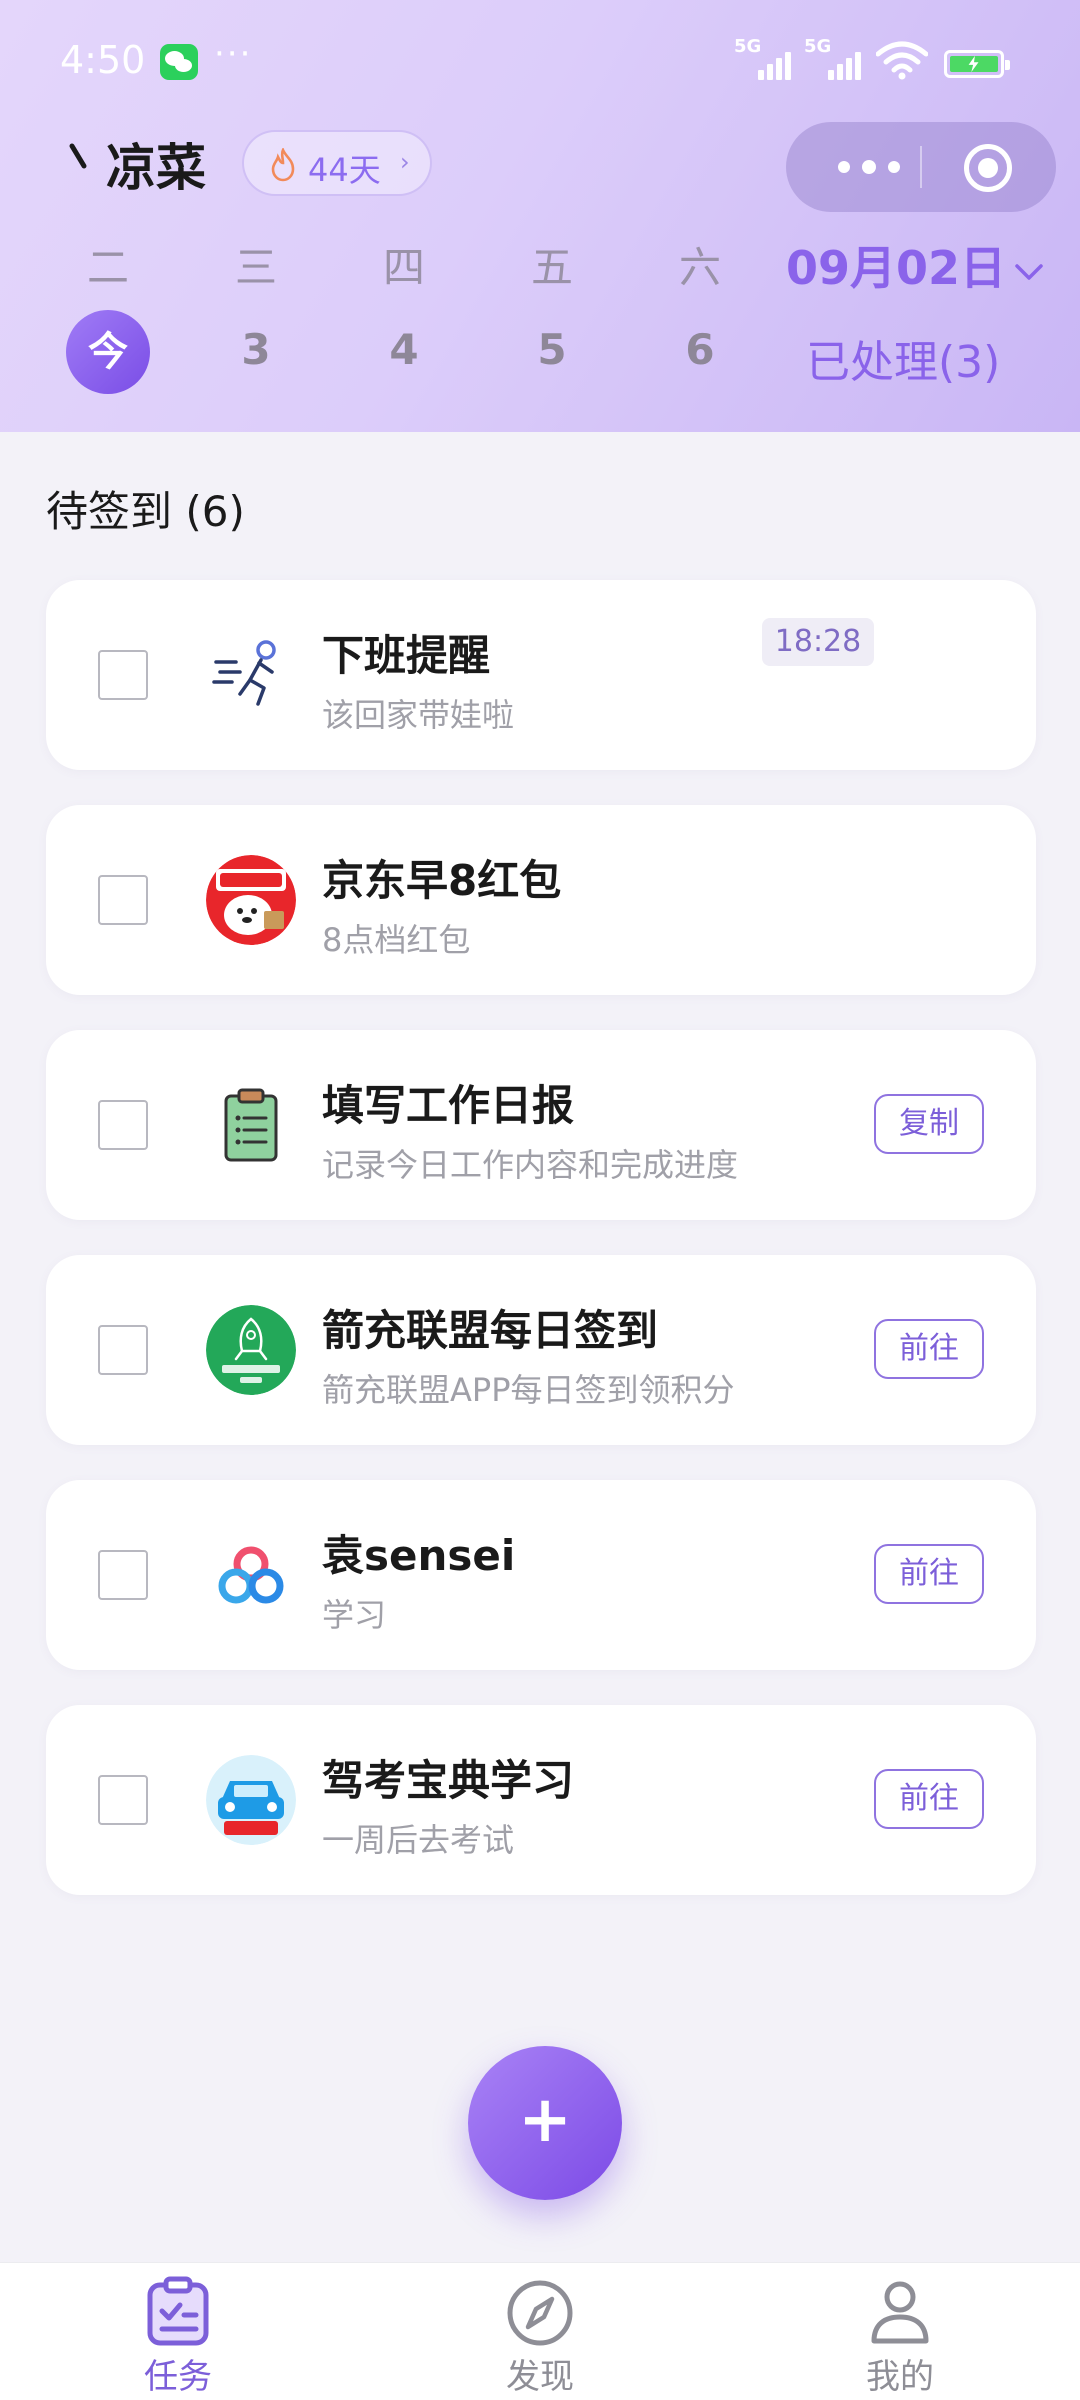 The height and width of the screenshot is (2400, 1080). Describe the element at coordinates (179, 62) in the screenshot. I see `wechat-icon` at that location.